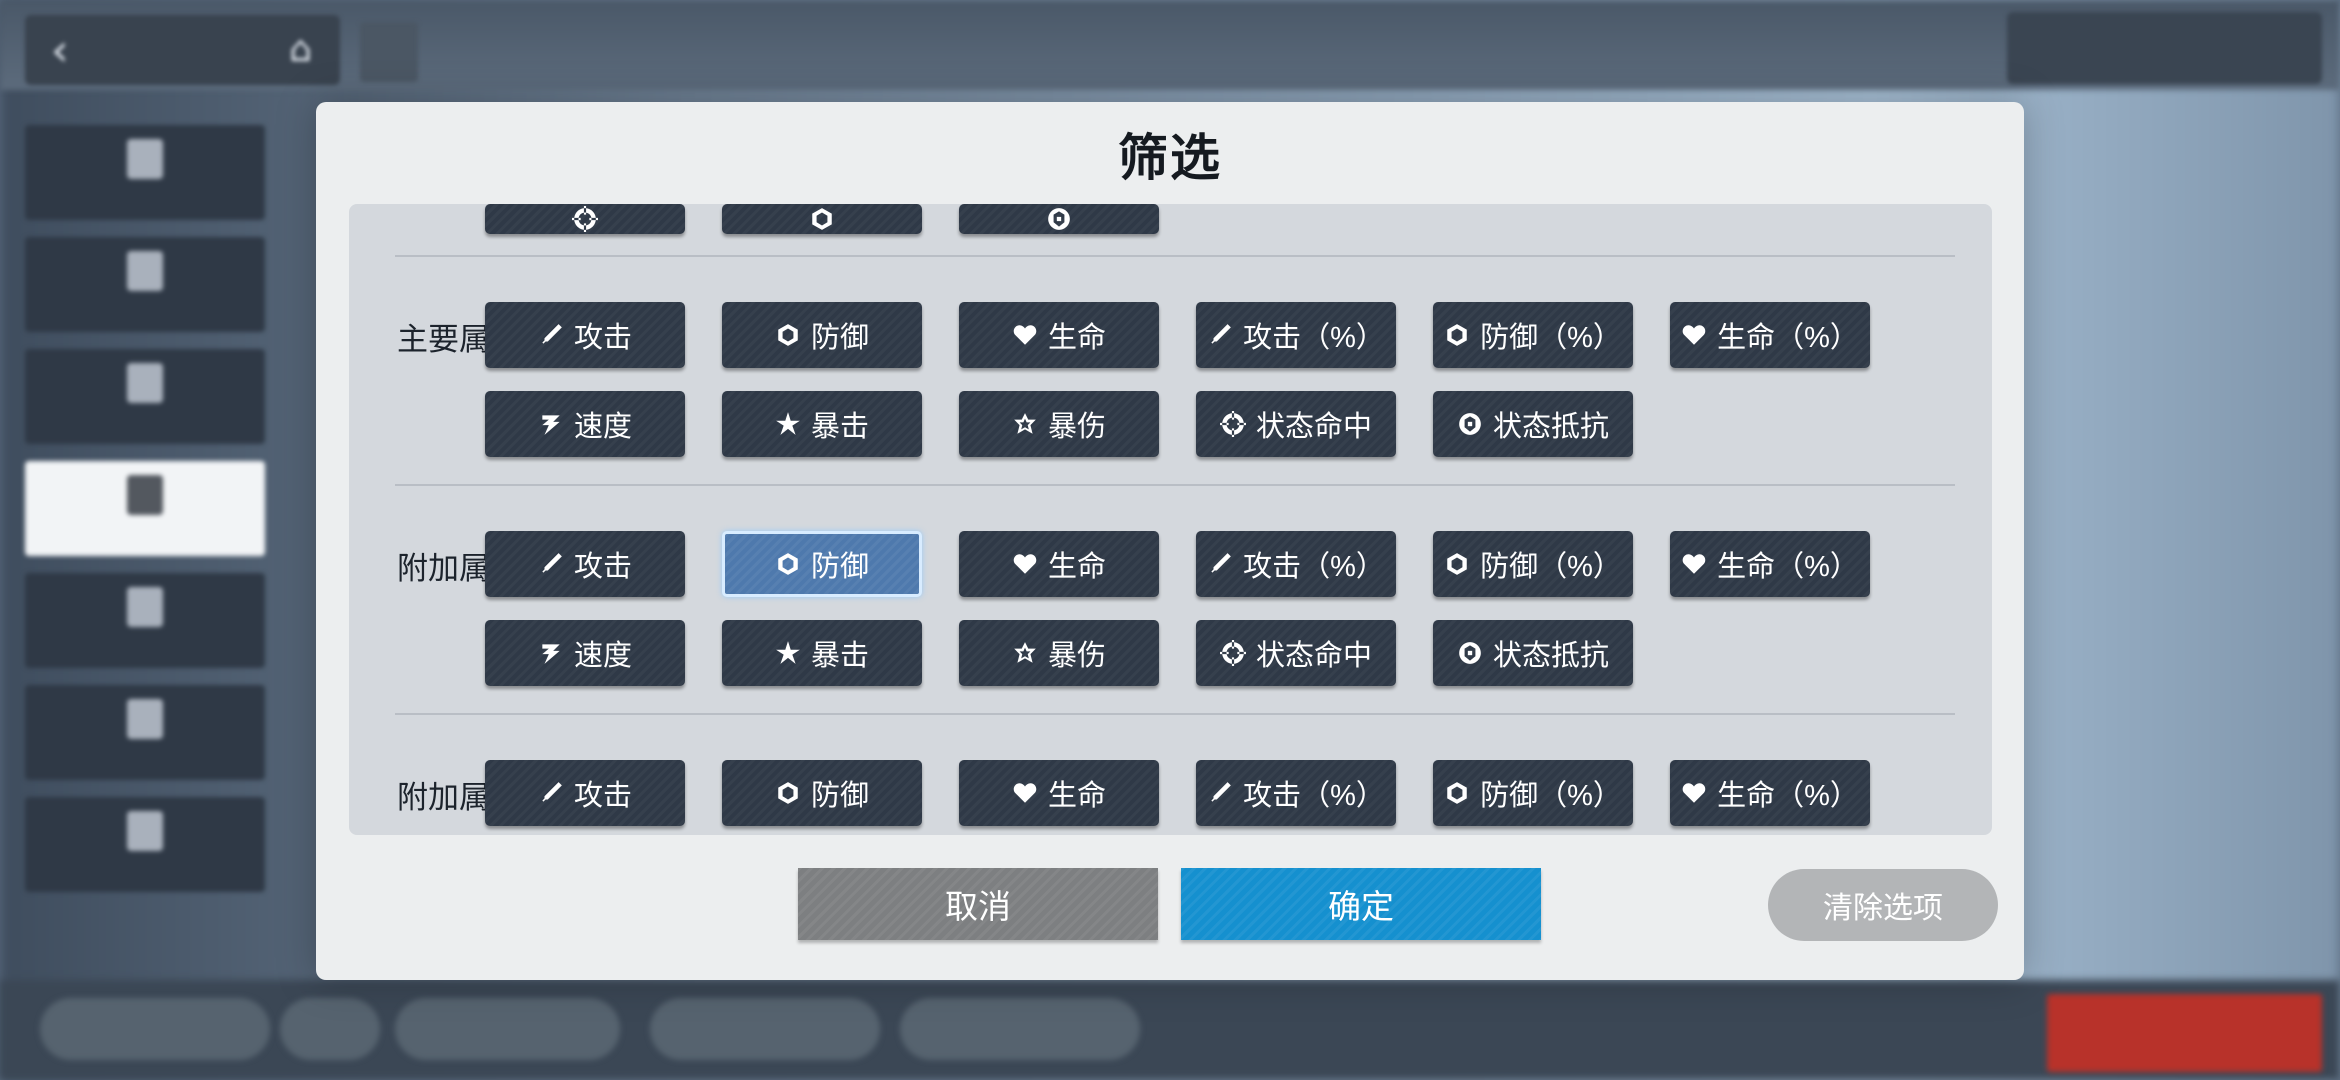 The width and height of the screenshot is (2340, 1080). I want to click on background-back-button: ‹ ⌂, so click(182, 50).